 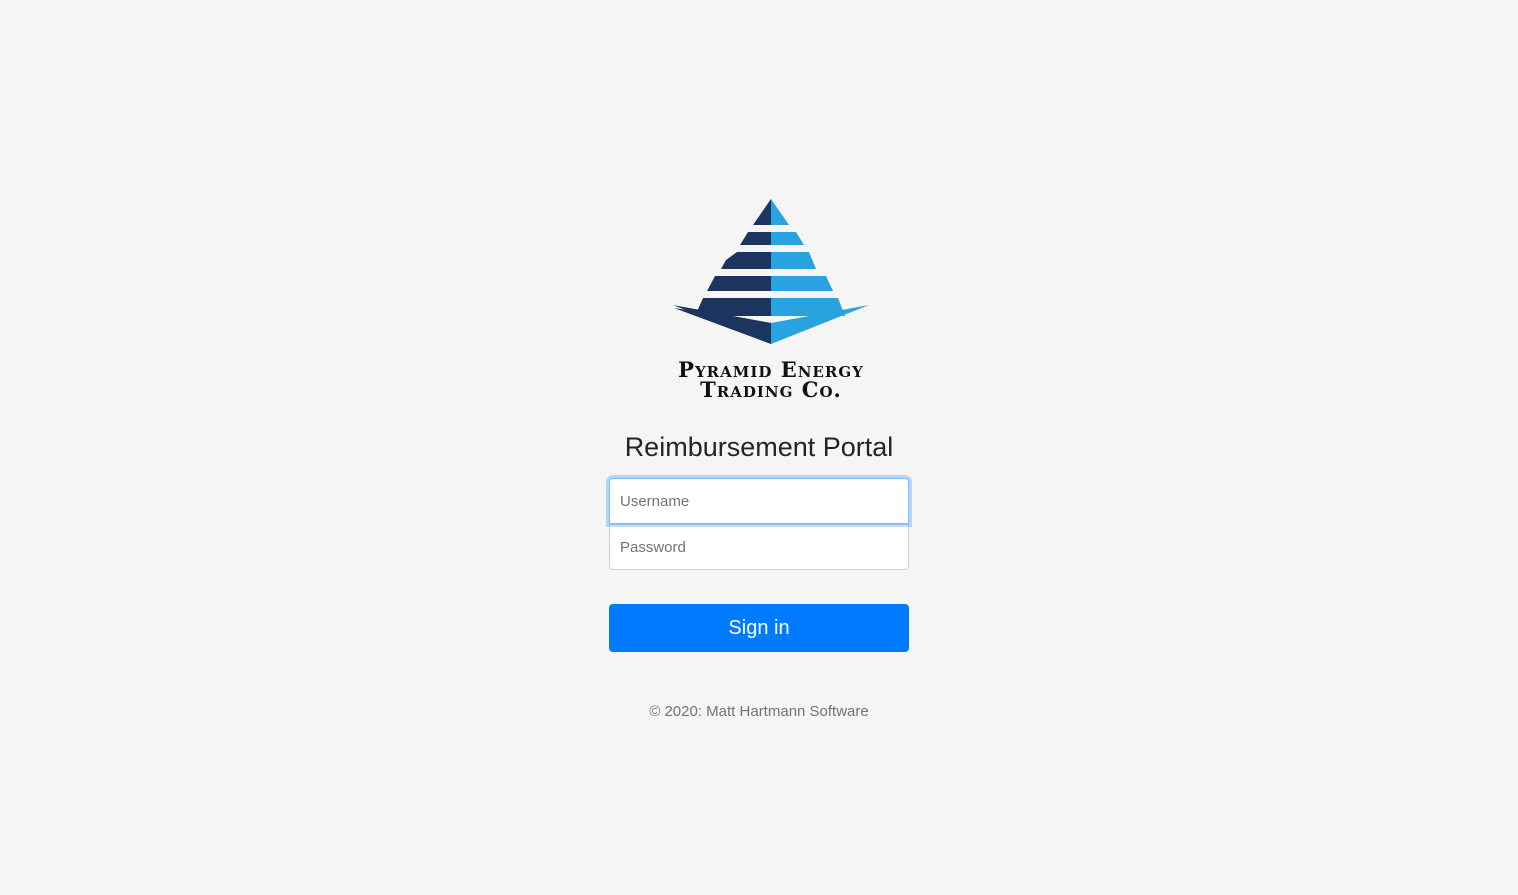 What do you see at coordinates (771, 389) in the screenshot?
I see `brand-name-line-2: Trading Co.` at bounding box center [771, 389].